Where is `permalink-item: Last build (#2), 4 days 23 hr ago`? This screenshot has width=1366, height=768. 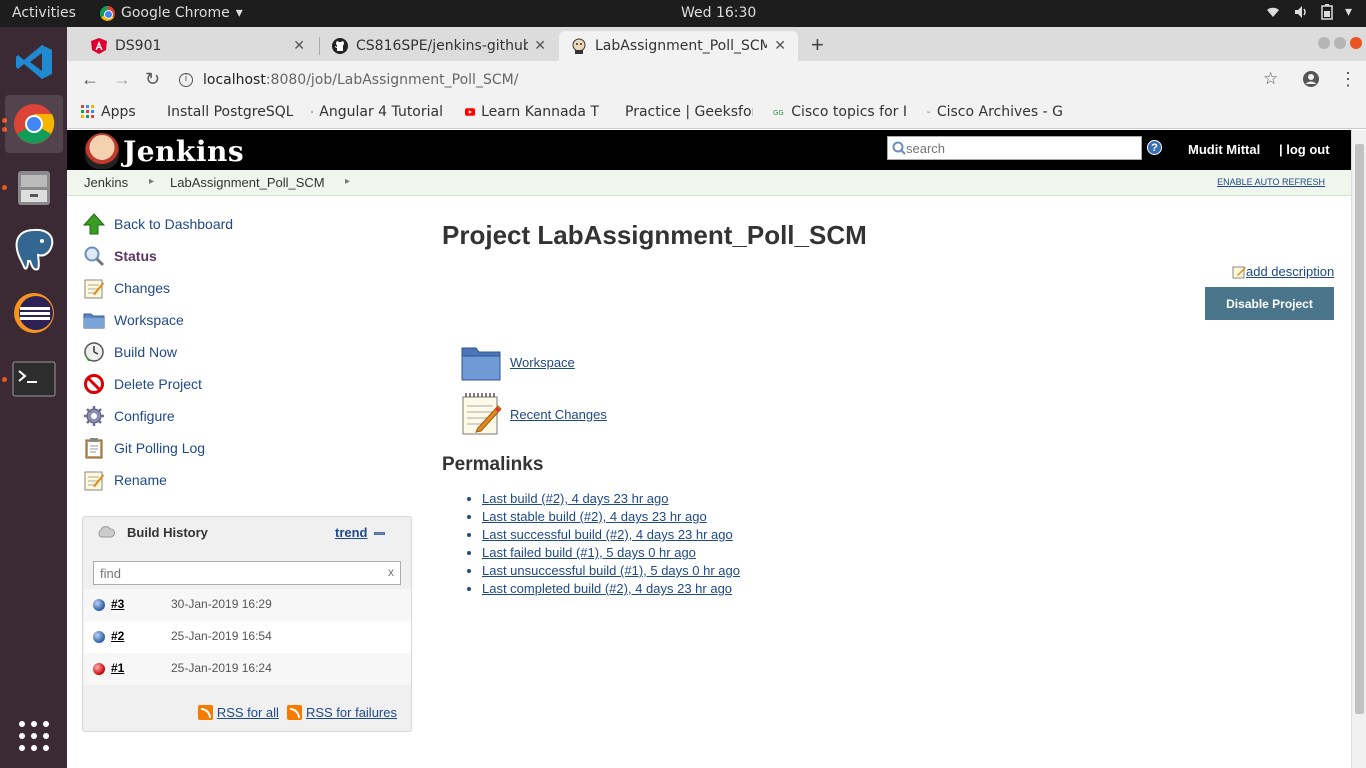
permalink-item: Last build (#2), 4 days 23 hr ago is located at coordinates (611, 500).